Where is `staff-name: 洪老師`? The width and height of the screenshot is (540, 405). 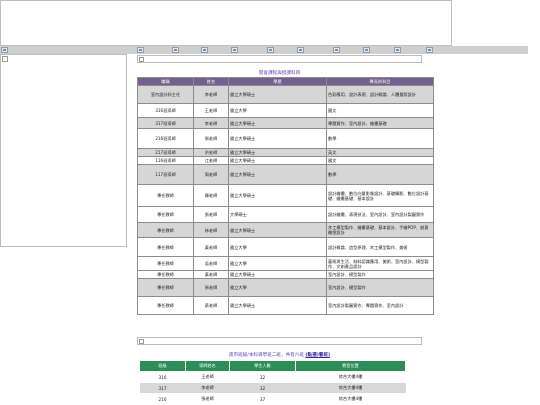 staff-name: 洪老師 is located at coordinates (211, 152).